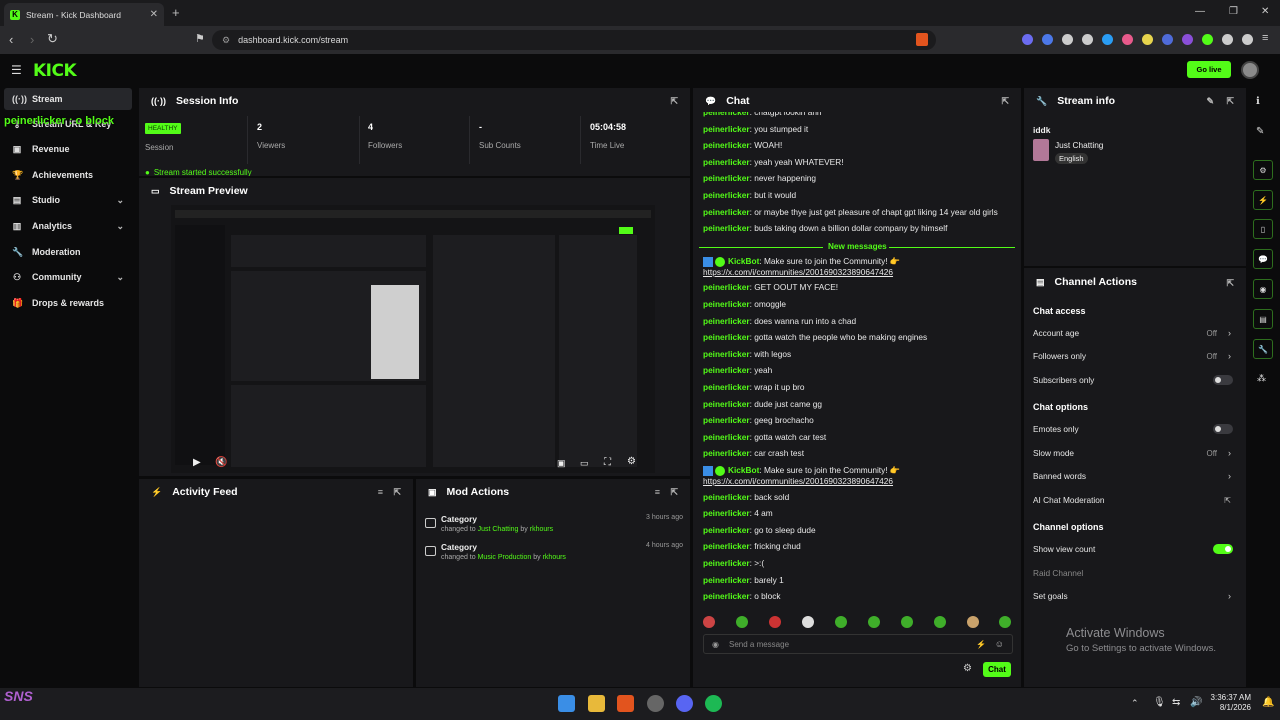 This screenshot has width=1280, height=720. I want to click on network-icon: ⇆, so click(1176, 702).